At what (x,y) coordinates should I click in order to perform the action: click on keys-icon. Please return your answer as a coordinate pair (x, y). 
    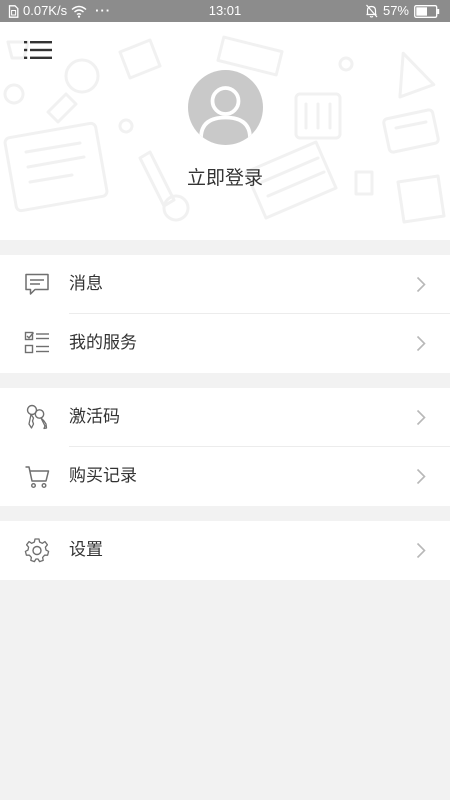
    Looking at the image, I should click on (37, 417).